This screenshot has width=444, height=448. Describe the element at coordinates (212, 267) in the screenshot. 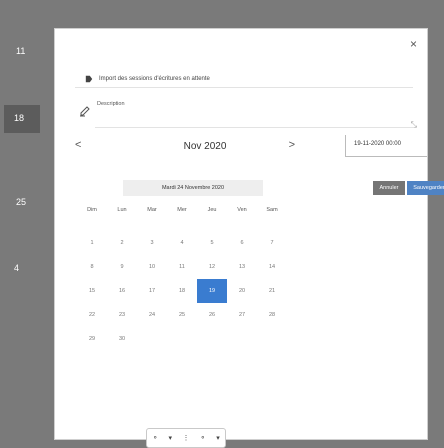

I see `day-cell: 12` at that location.